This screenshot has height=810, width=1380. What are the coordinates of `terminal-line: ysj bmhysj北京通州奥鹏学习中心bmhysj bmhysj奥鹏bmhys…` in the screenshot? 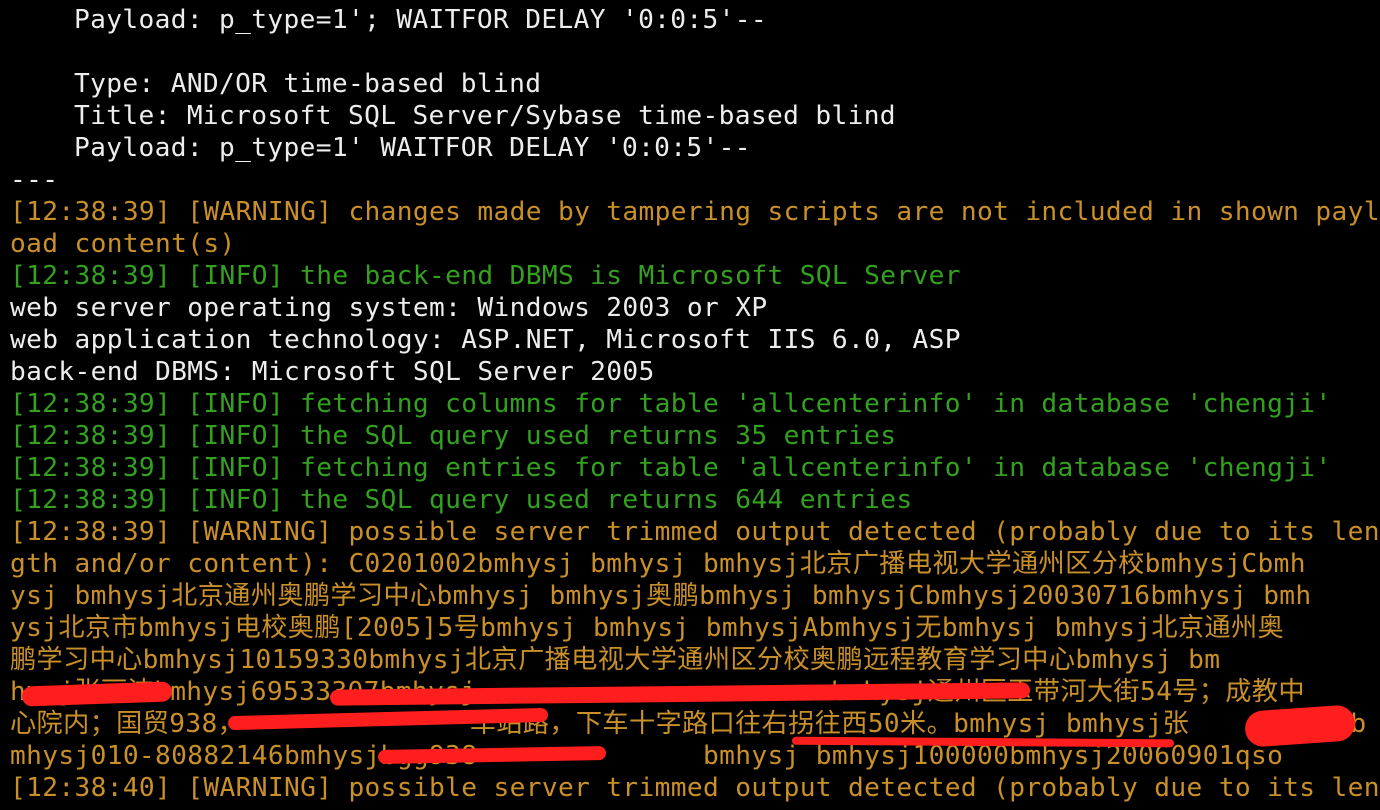 It's located at (661, 596).